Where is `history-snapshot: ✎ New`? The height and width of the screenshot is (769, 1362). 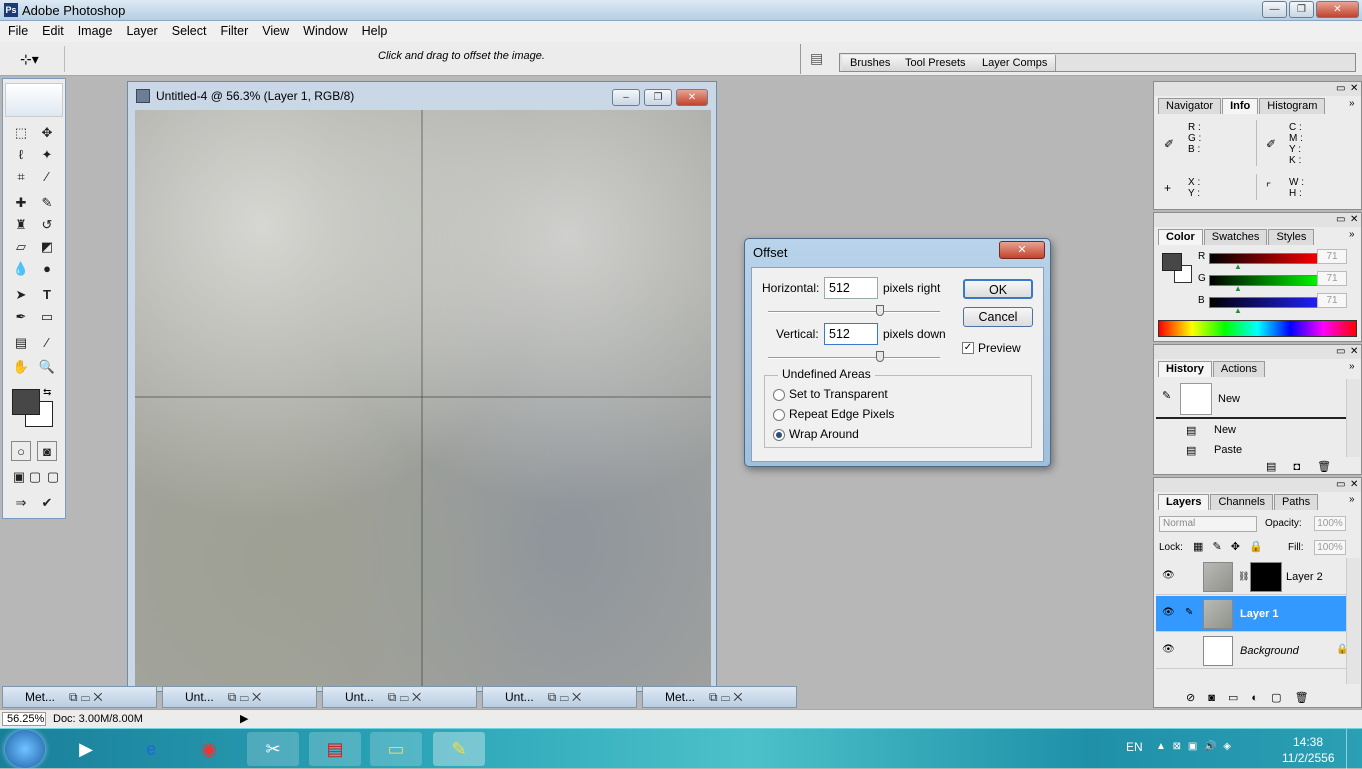 history-snapshot: ✎ New is located at coordinates (1252, 399).